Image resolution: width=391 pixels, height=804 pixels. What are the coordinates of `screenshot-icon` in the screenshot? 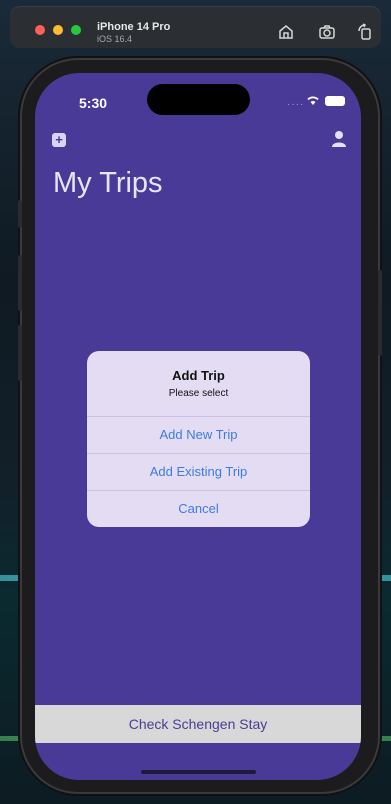 It's located at (327, 32).